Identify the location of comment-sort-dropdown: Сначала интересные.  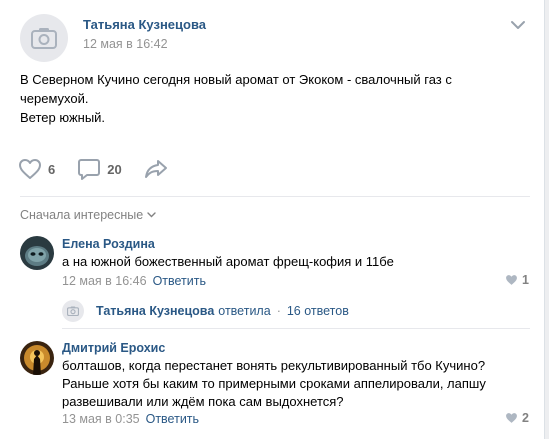
(88, 215).